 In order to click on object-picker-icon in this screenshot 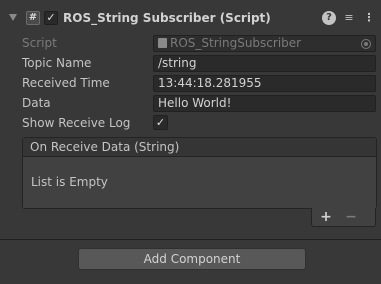, I will do `click(366, 44)`.